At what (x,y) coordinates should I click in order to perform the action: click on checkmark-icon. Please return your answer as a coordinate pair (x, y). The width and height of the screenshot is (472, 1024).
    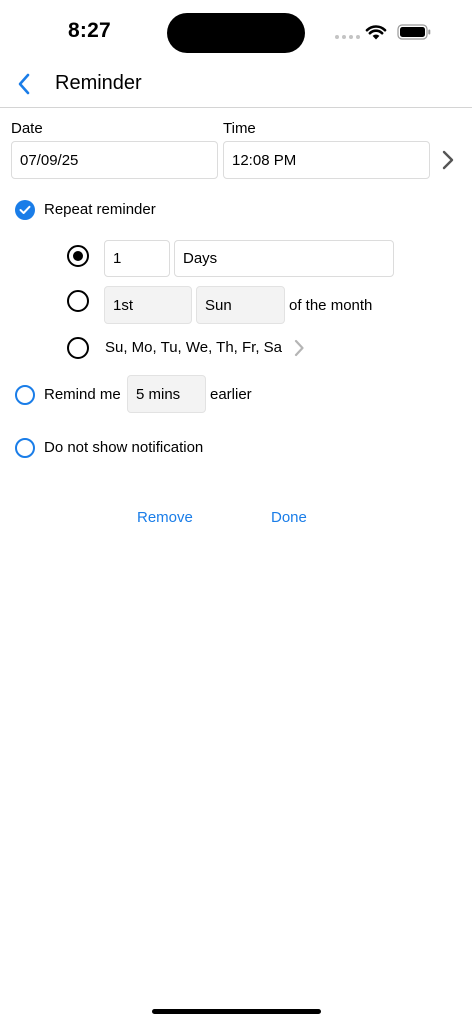
    Looking at the image, I should click on (25, 209).